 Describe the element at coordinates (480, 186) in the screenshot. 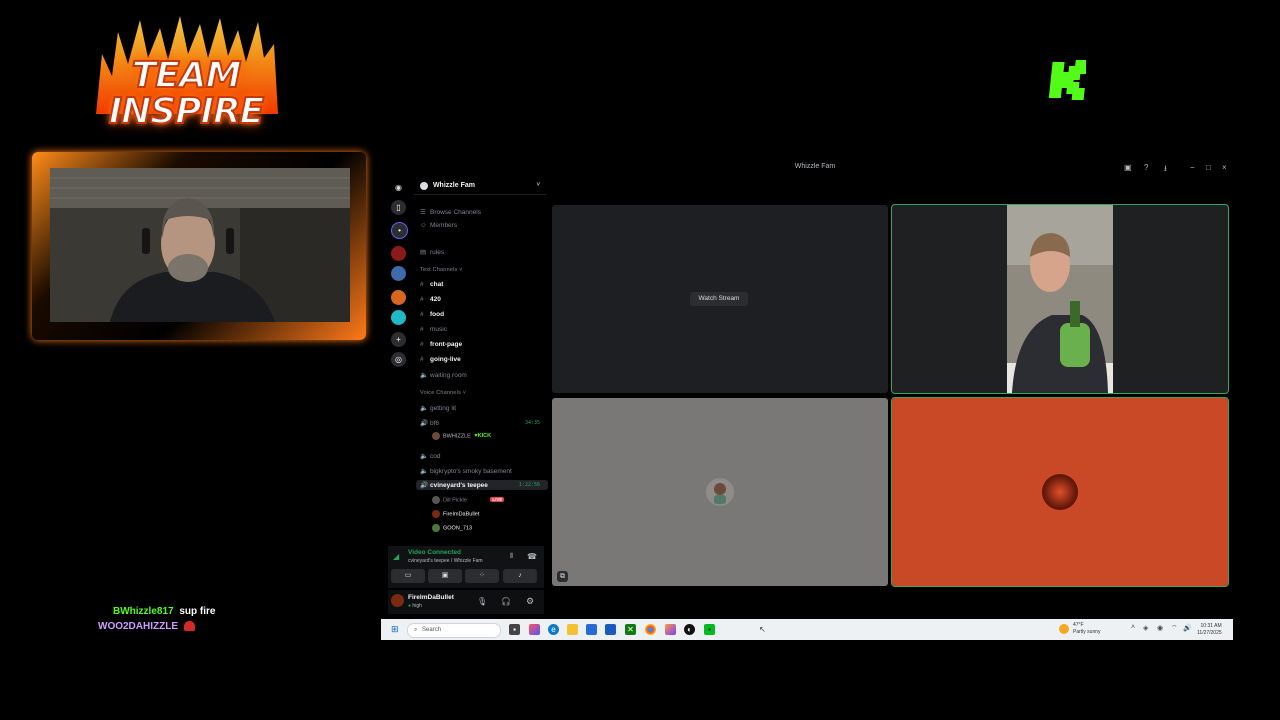

I see `server-header: Whizzle Fam ˅` at that location.